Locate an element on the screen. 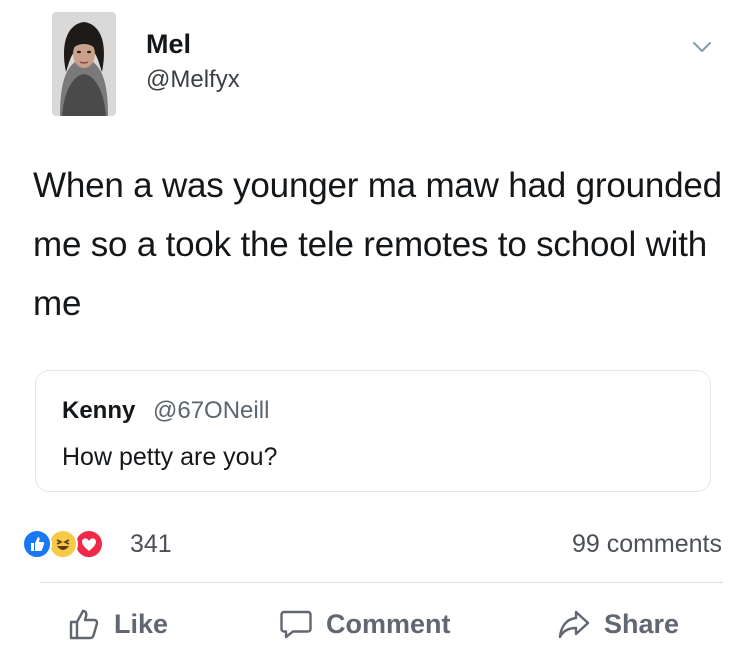  love-reaction-icon is located at coordinates (89, 544).